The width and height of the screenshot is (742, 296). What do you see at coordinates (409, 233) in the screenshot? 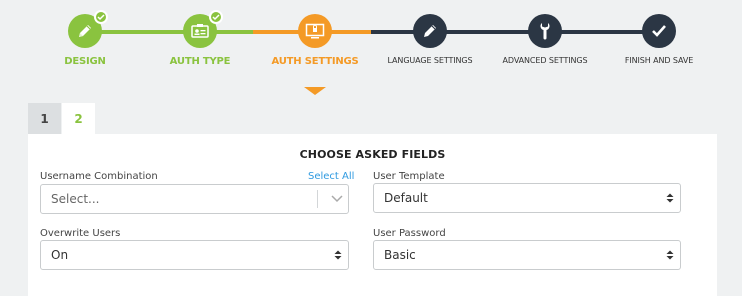
I see `user-password-label: User Password` at bounding box center [409, 233].